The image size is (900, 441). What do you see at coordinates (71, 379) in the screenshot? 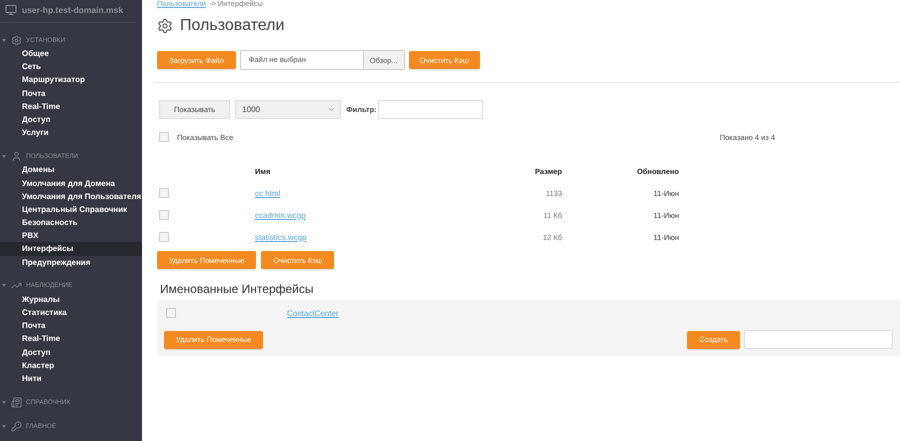
I see `sidebar-item: Нити` at bounding box center [71, 379].